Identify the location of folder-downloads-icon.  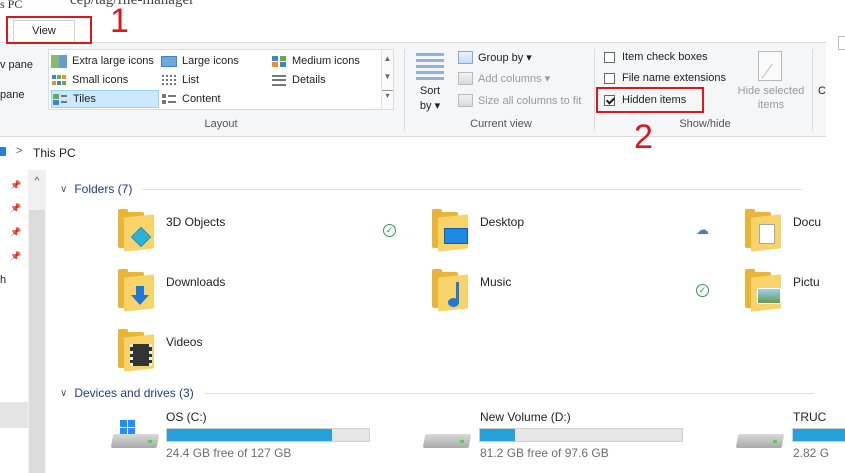
(136, 290).